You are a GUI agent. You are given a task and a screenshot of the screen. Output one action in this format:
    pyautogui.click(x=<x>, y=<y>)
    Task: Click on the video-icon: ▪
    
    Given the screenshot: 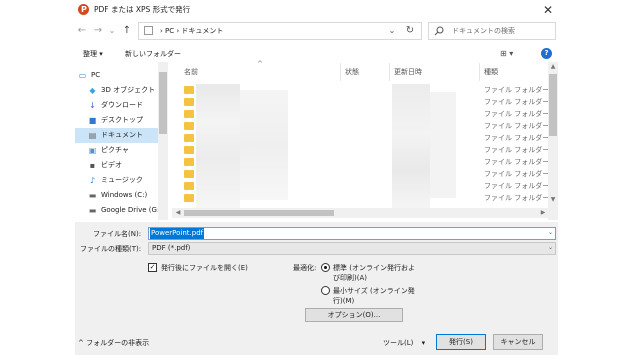 What is the action you would take?
    pyautogui.click(x=92, y=165)
    